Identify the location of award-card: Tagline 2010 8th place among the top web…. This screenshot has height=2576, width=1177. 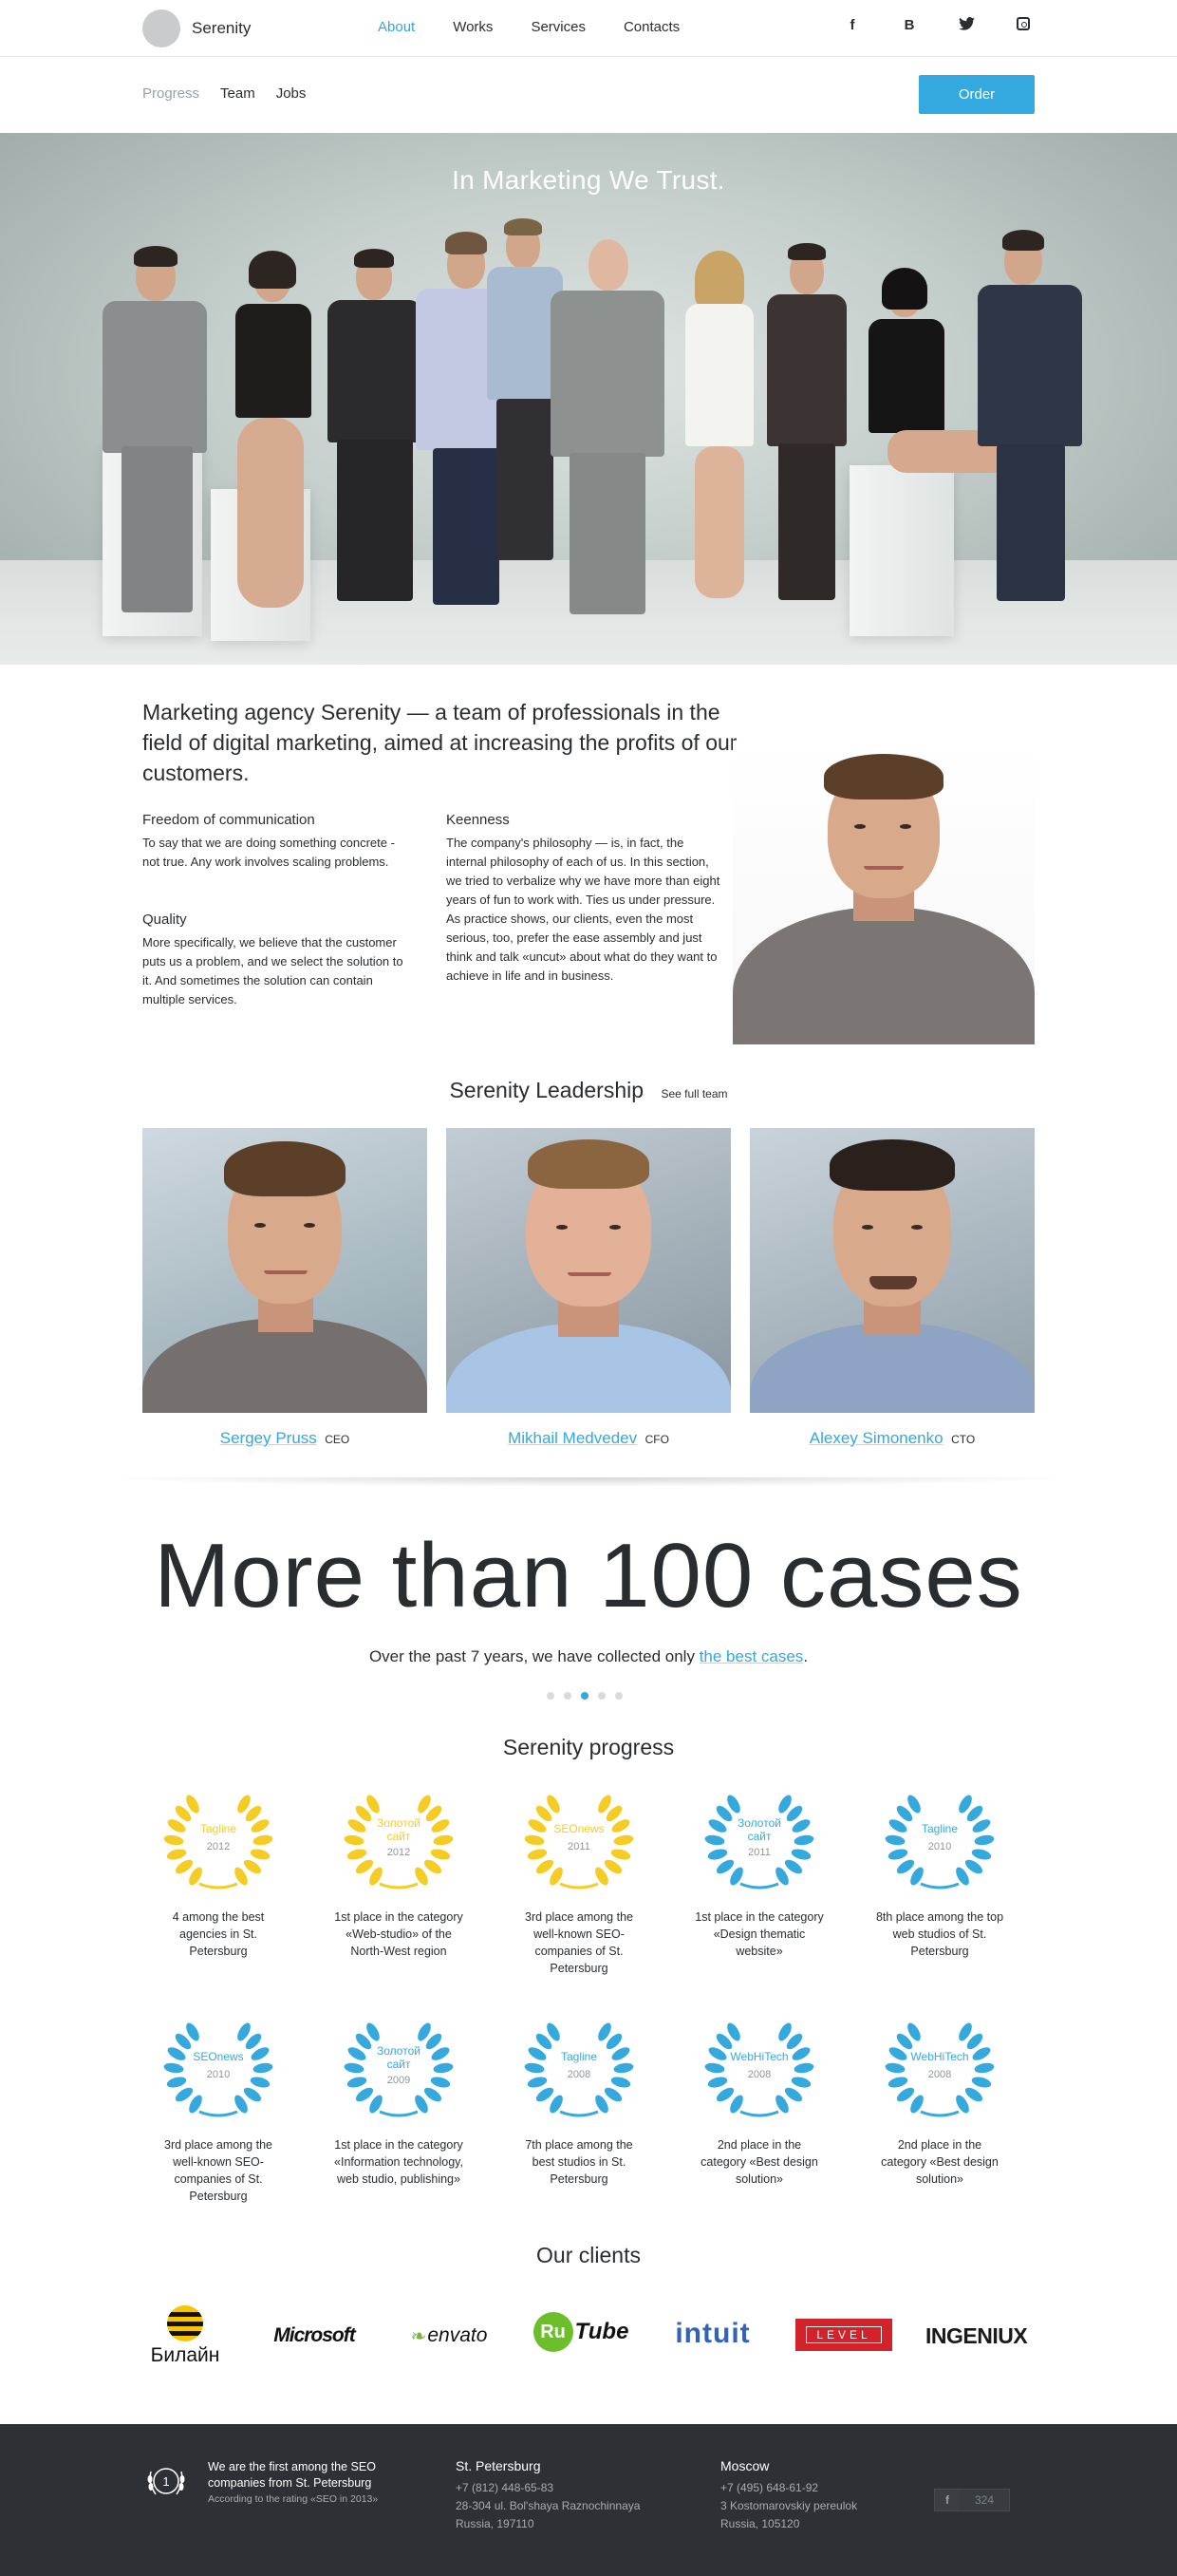
(939, 1876).